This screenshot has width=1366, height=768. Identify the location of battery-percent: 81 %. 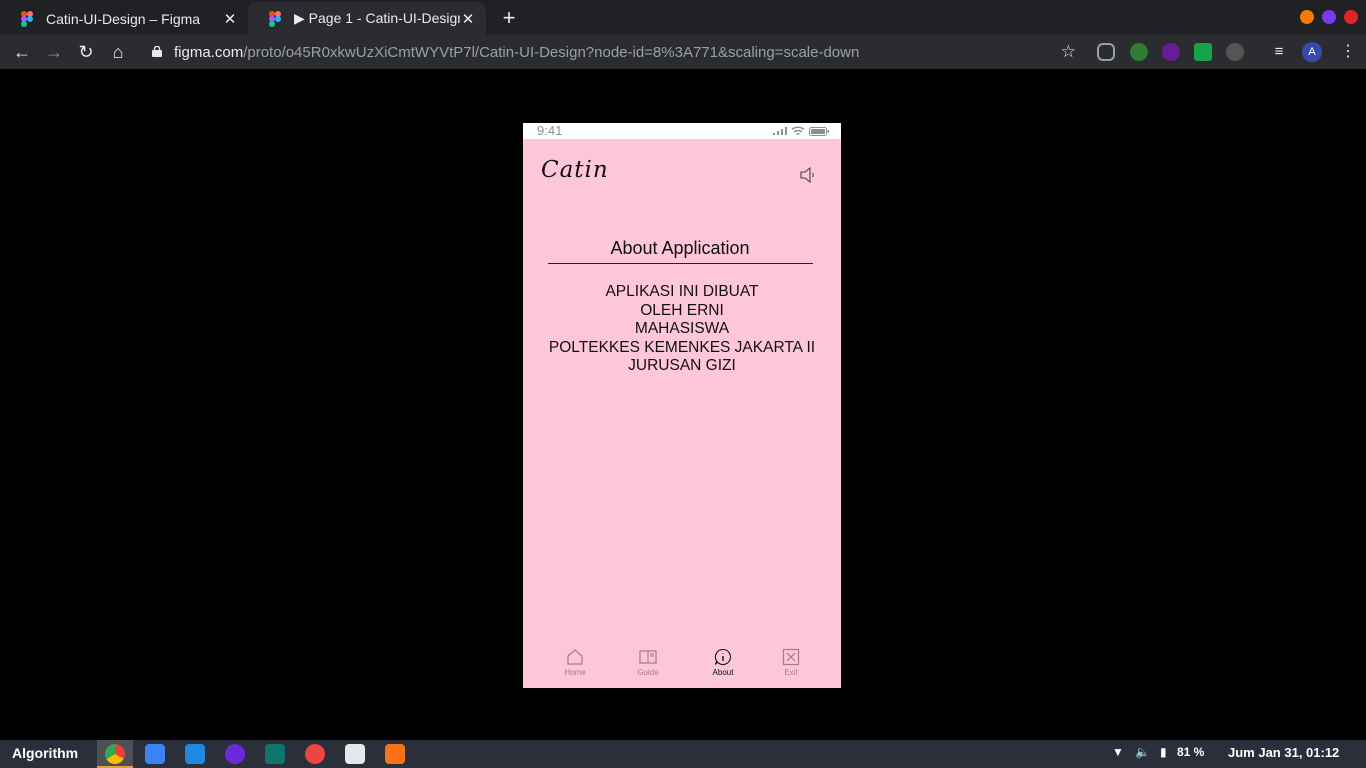
(1191, 752).